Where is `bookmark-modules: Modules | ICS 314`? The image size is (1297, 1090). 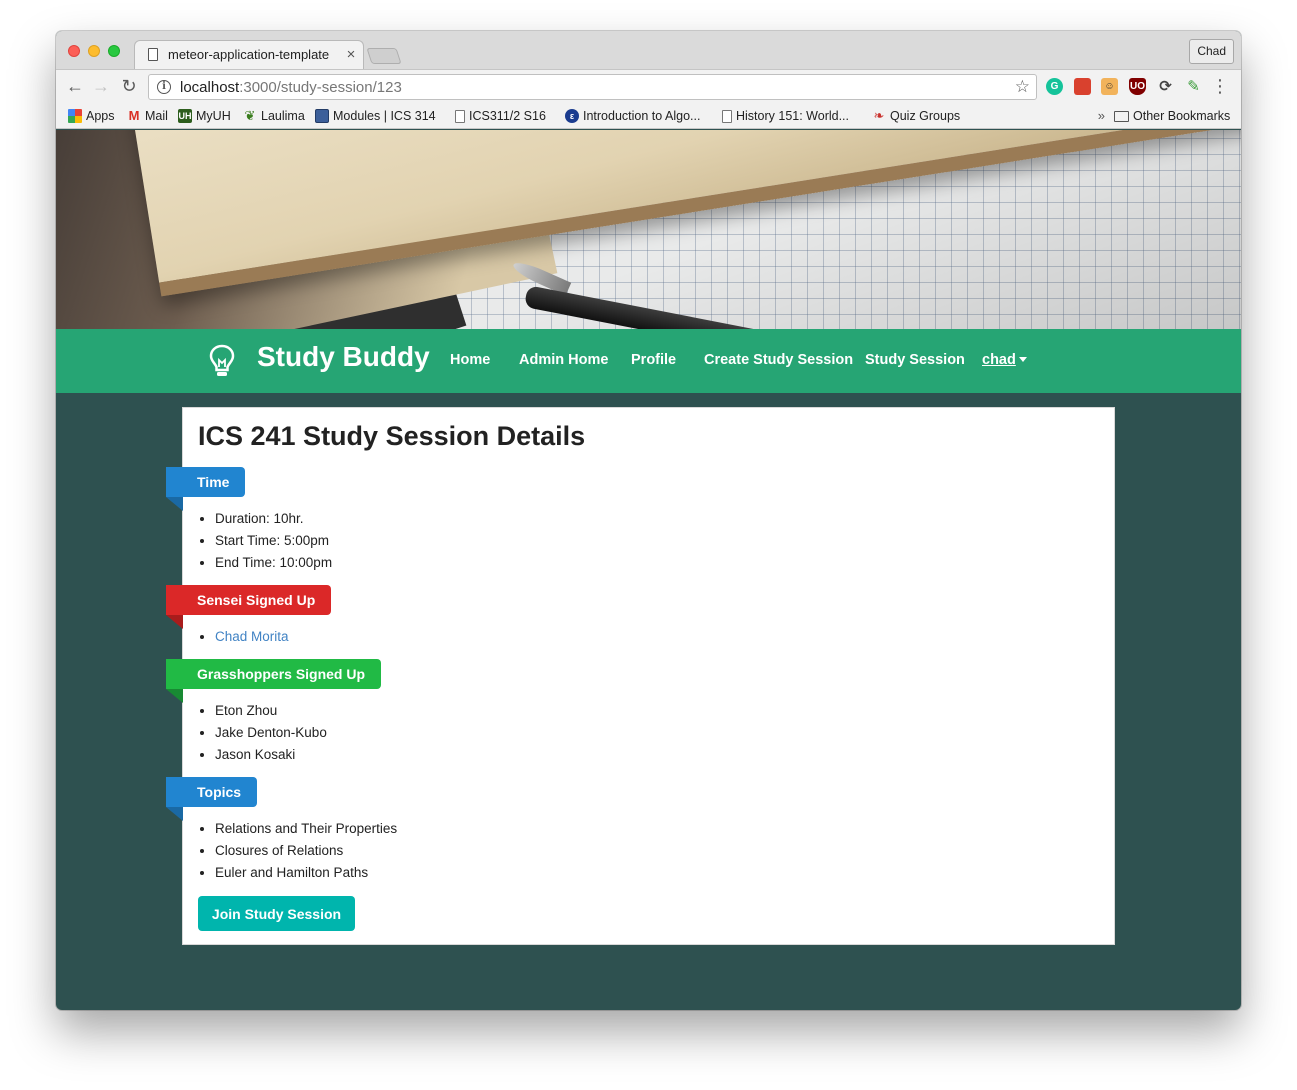 bookmark-modules: Modules | ICS 314 is located at coordinates (375, 116).